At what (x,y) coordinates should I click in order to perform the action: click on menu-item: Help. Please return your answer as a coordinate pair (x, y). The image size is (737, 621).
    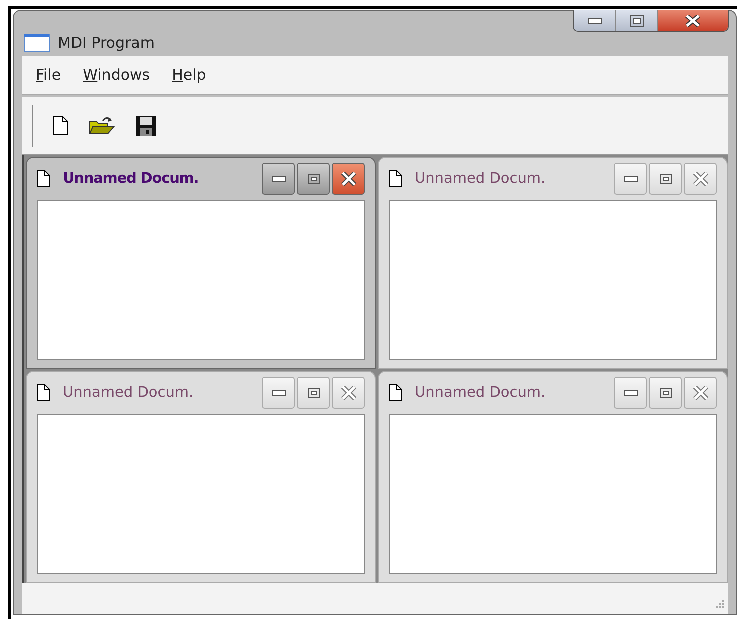
    Looking at the image, I should click on (189, 75).